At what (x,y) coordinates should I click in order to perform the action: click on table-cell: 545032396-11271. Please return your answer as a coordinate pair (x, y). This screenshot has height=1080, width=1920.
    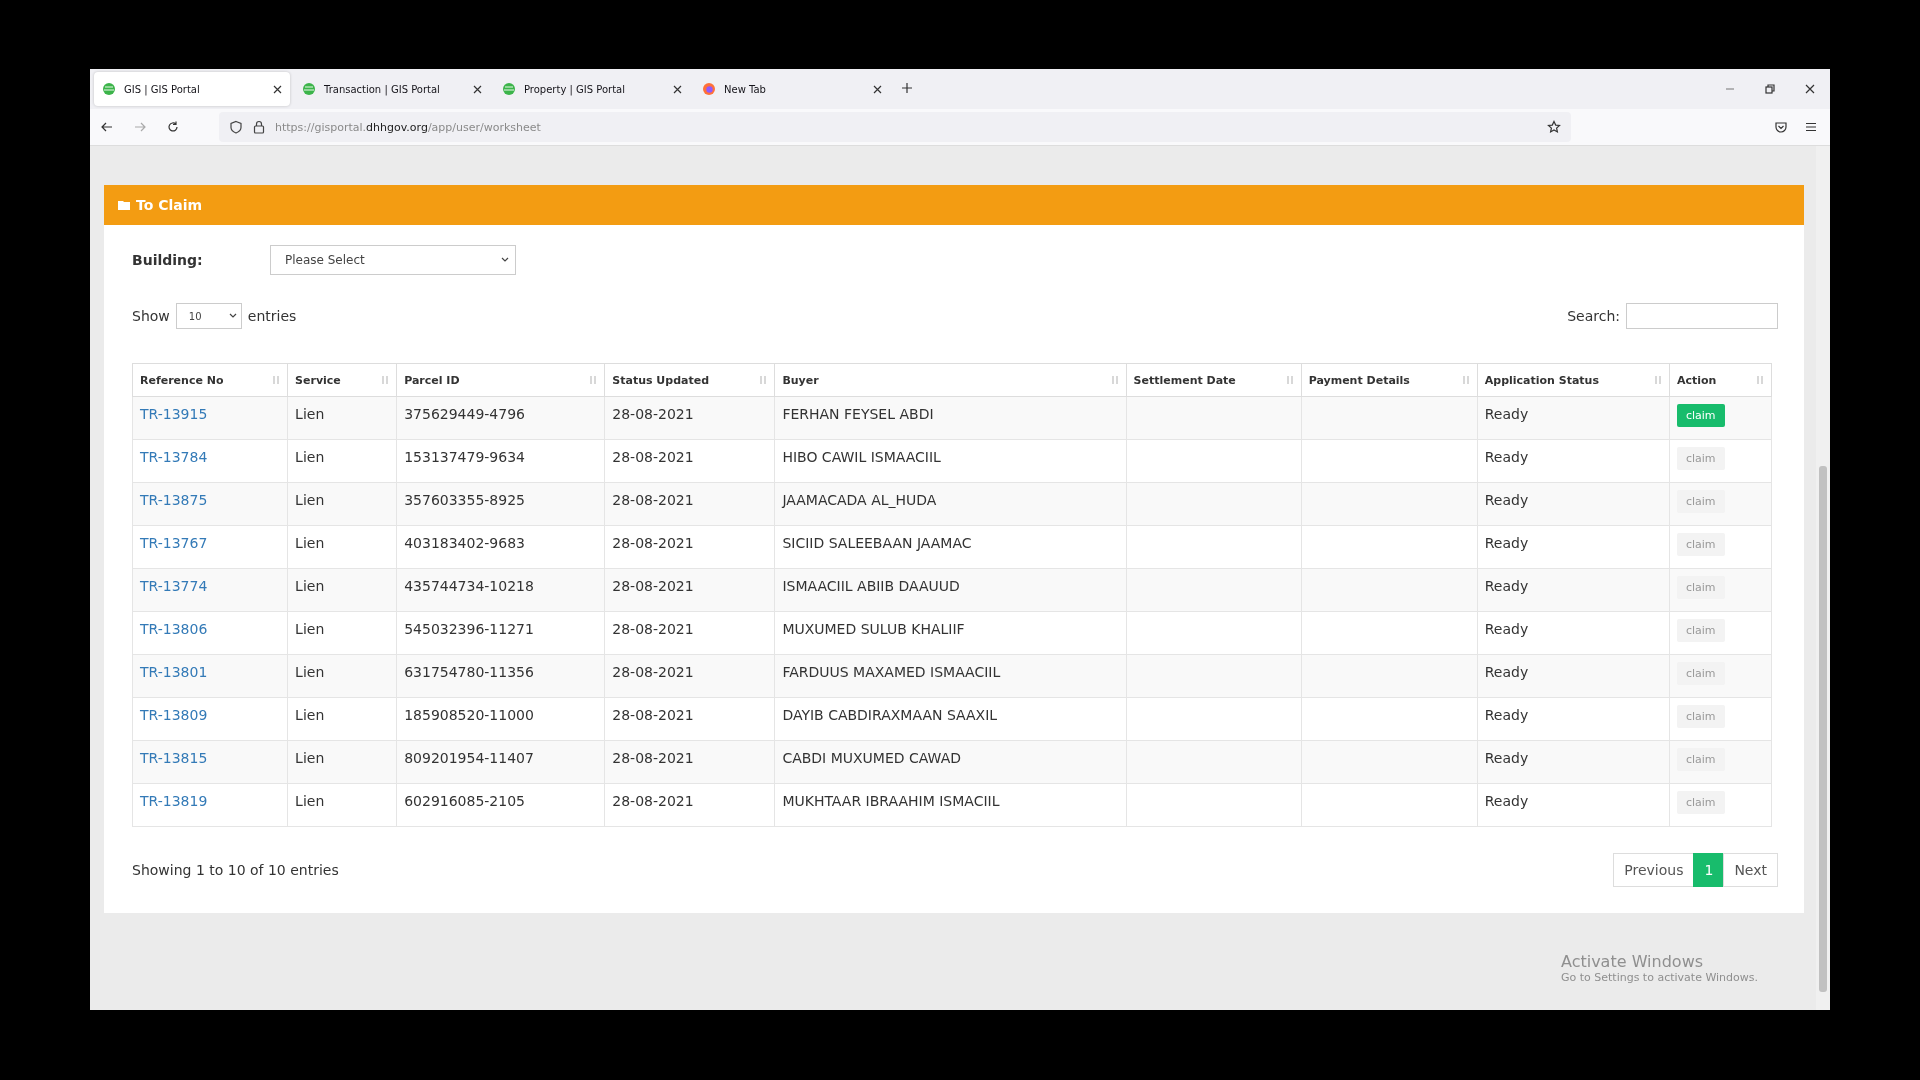
    Looking at the image, I should click on (500, 633).